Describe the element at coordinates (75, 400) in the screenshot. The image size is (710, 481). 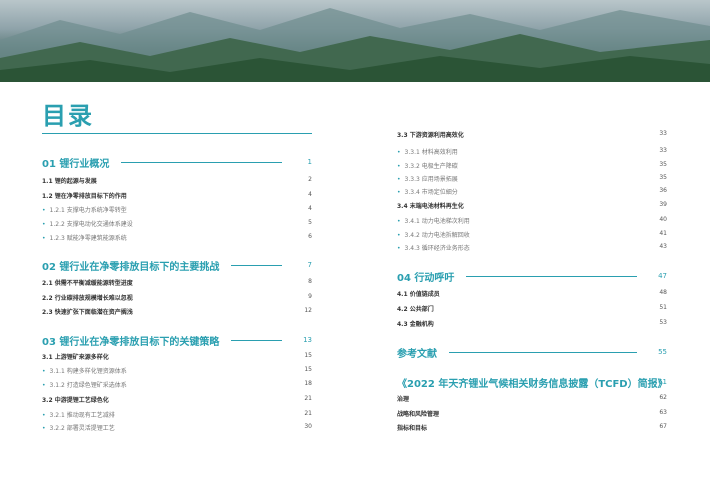
I see `toc-label: 3.2 中游提锂工艺绿色化` at that location.